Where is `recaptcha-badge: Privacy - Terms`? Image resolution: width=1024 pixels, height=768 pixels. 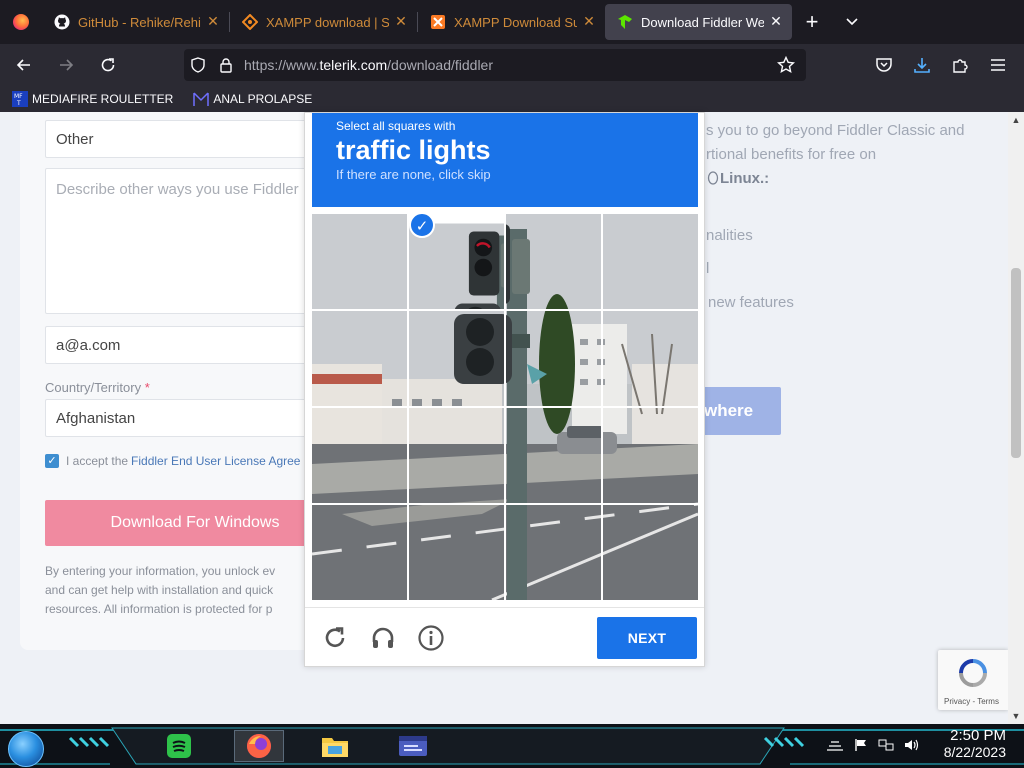 recaptcha-badge: Privacy - Terms is located at coordinates (973, 680).